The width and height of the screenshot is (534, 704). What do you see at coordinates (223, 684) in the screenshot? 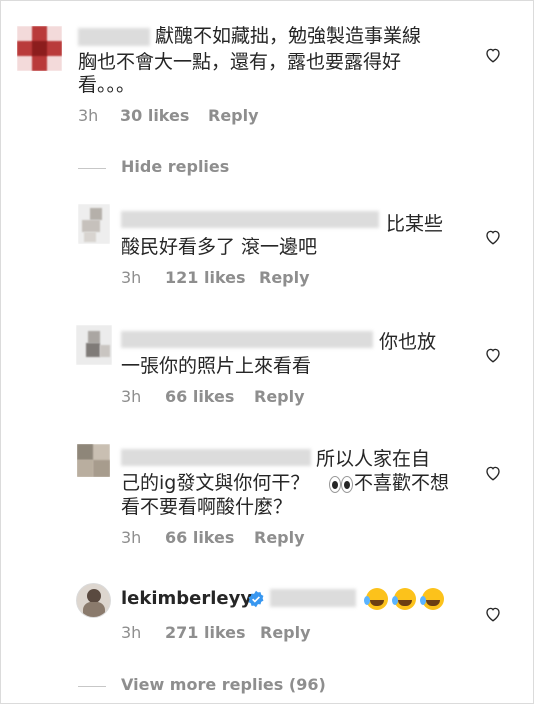
I see `view-more-replies-button: View more replies (96)` at bounding box center [223, 684].